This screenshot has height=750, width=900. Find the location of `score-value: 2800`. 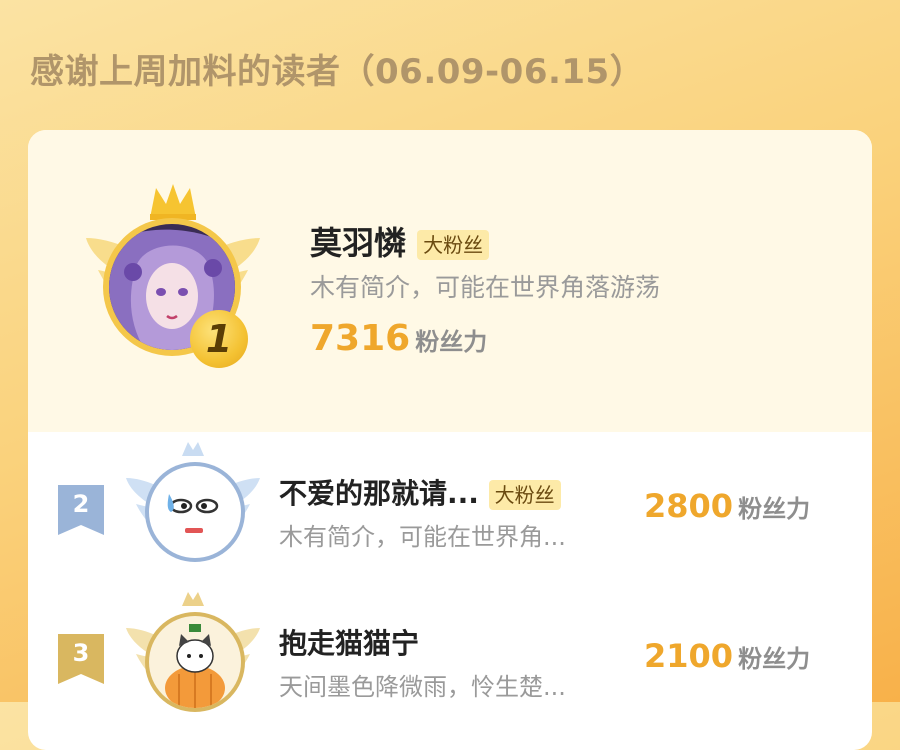

score-value: 2800 is located at coordinates (689, 506).